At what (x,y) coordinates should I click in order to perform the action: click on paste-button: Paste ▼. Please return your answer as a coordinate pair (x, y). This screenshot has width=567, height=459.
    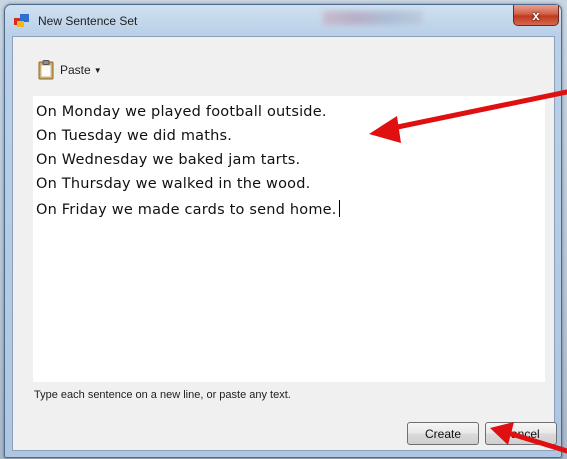
    Looking at the image, I should click on (70, 70).